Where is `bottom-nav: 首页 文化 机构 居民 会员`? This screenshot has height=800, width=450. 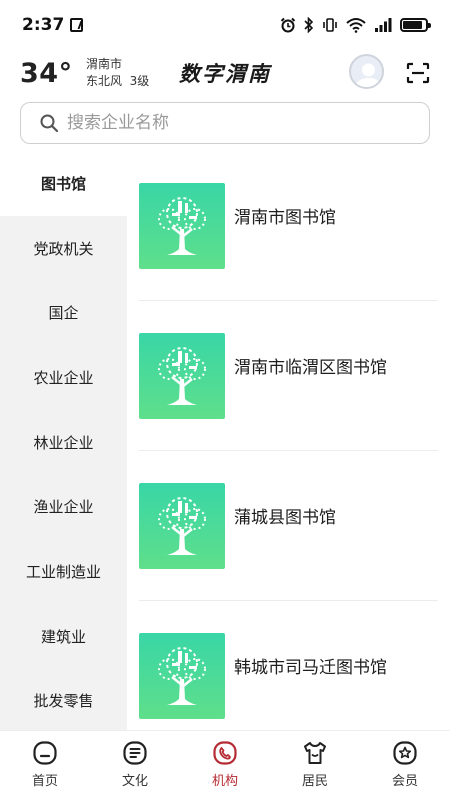
bottom-nav: 首页 文化 机构 居民 会员 is located at coordinates (225, 765).